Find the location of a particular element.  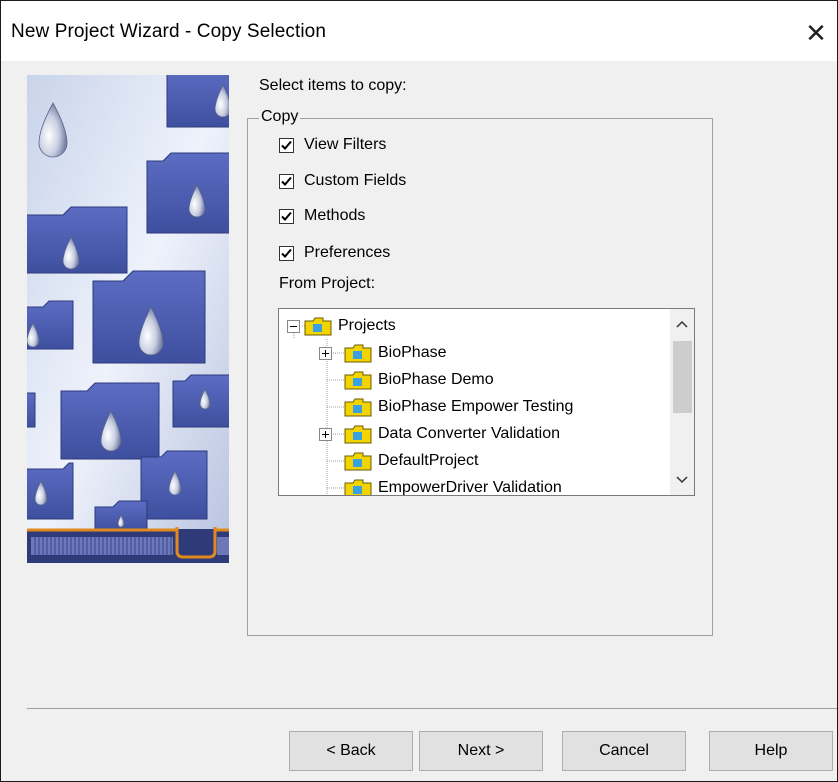

title-bar: New Project Wizard - Copy Selection ✕ is located at coordinates (419, 31).